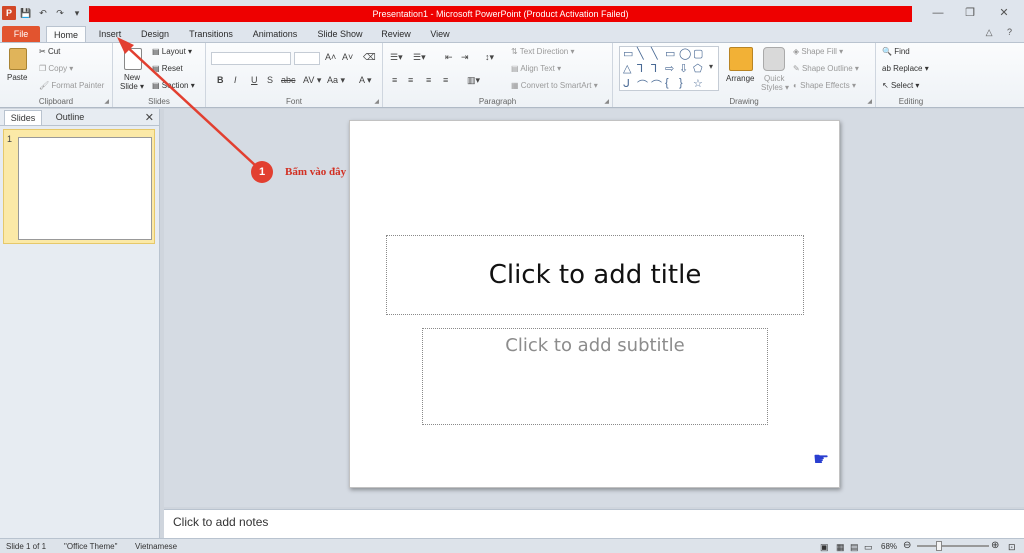 The image size is (1024, 553). What do you see at coordinates (1004, 13) in the screenshot?
I see `close-button: ✕` at bounding box center [1004, 13].